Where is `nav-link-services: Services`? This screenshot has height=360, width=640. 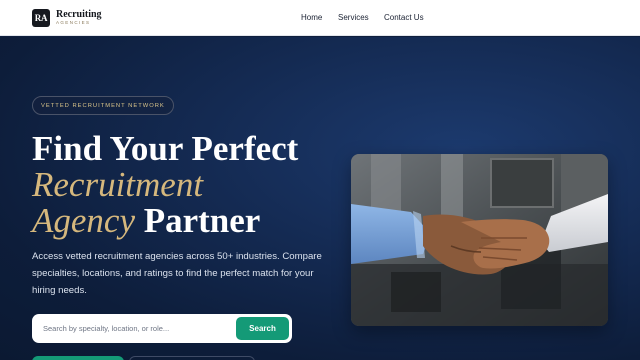 nav-link-services: Services is located at coordinates (353, 17).